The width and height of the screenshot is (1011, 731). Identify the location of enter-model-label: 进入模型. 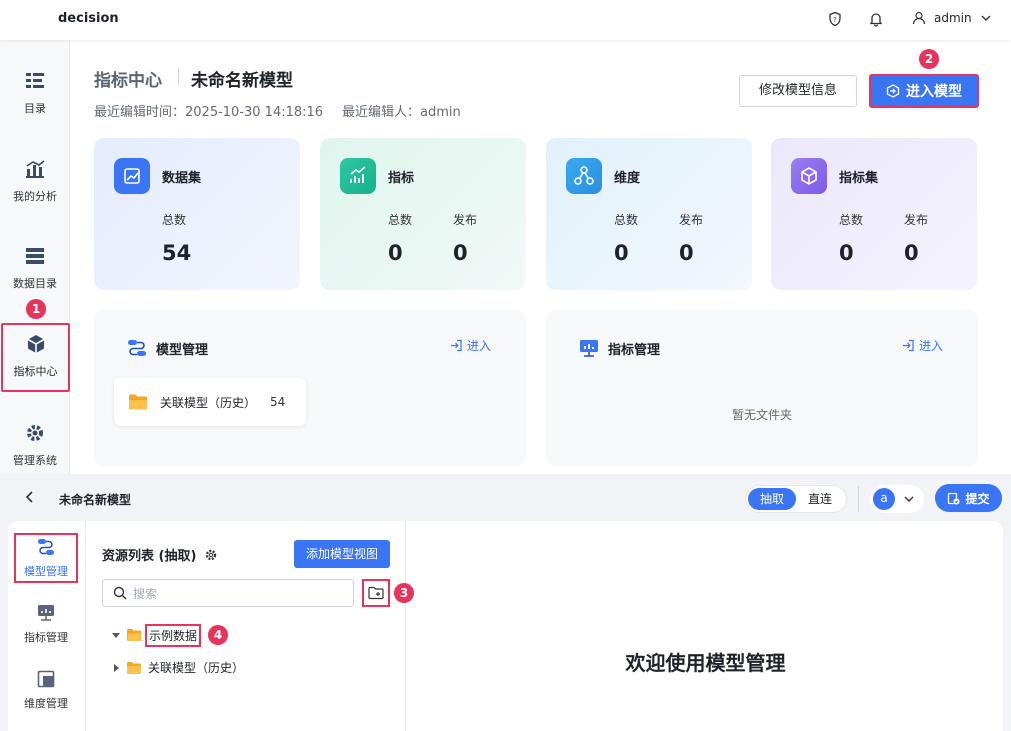
(934, 92).